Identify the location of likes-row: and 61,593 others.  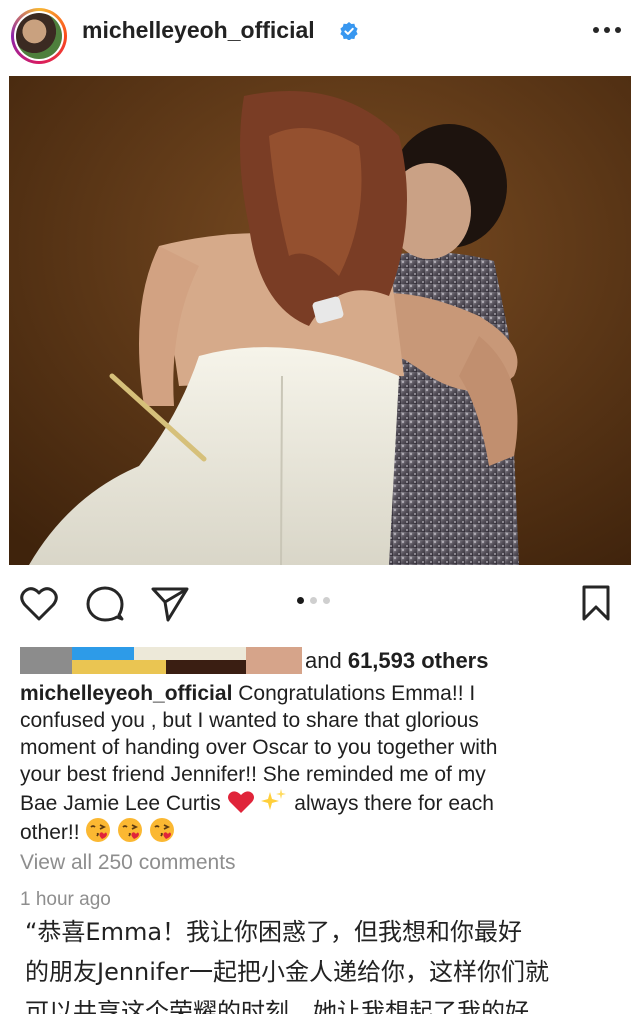
(320, 660).